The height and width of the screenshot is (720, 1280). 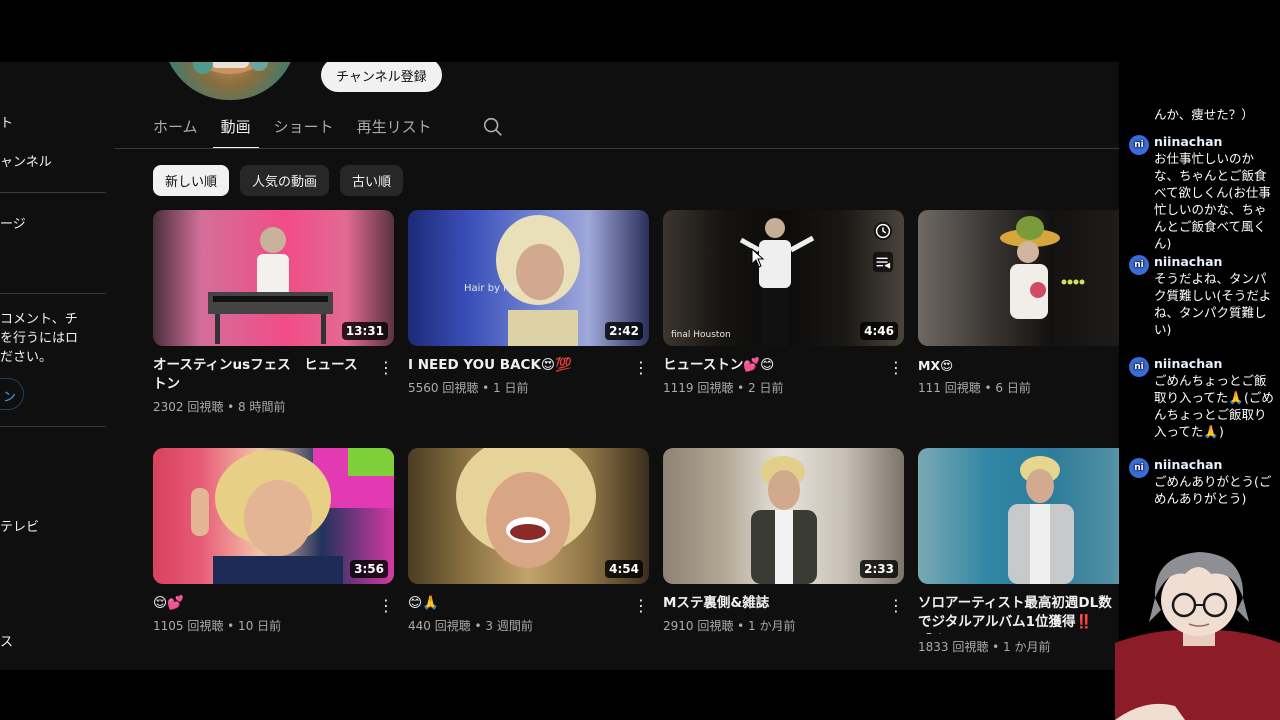 I want to click on chat-text: ごめんちょっとご飯取り入ってた🙏(ごめんちょっとご飯取り入ってた🙏), so click(x=1214, y=406).